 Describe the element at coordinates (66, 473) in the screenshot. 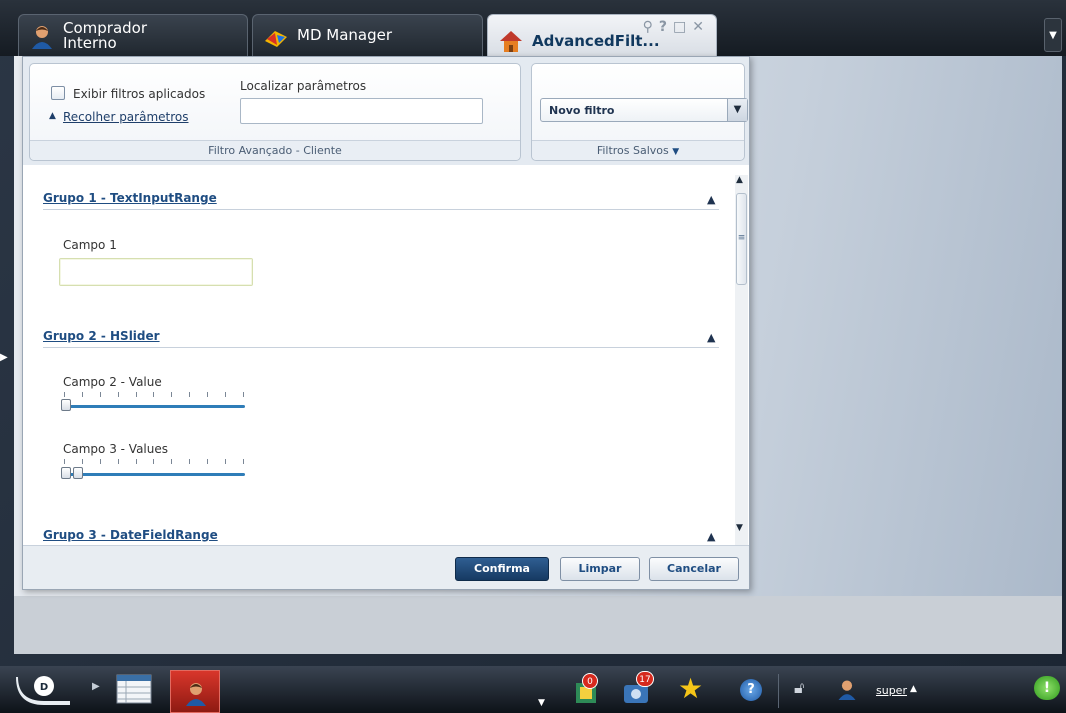

I see `campo-3-slider-thumb-min` at that location.